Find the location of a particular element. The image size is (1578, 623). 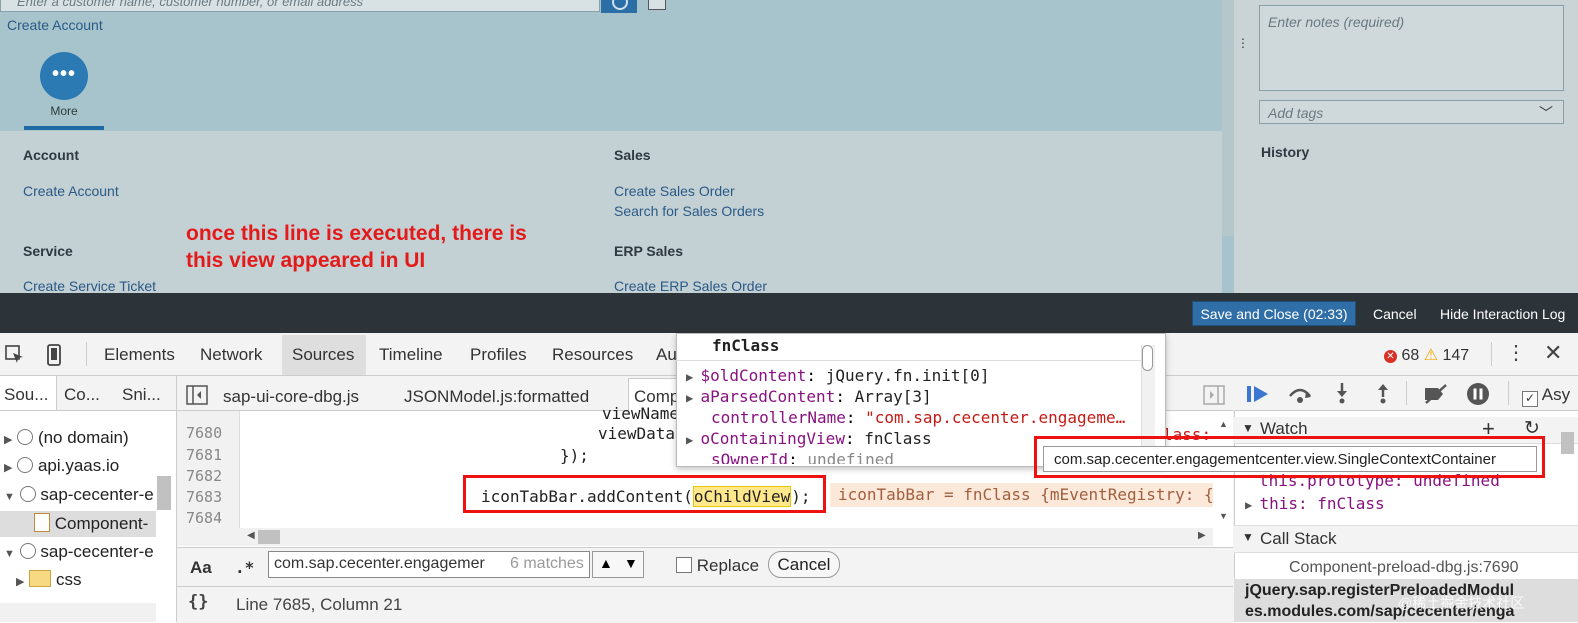

scroll-up-icon: ▲ is located at coordinates (1223, 424).